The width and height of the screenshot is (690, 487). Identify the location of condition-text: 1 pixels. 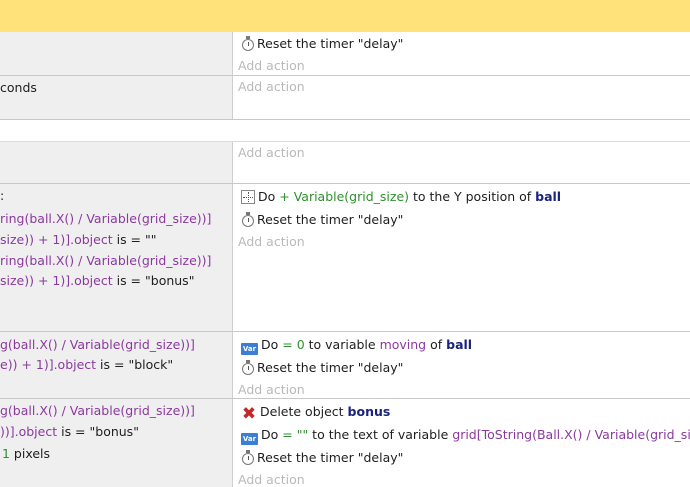
(26, 454).